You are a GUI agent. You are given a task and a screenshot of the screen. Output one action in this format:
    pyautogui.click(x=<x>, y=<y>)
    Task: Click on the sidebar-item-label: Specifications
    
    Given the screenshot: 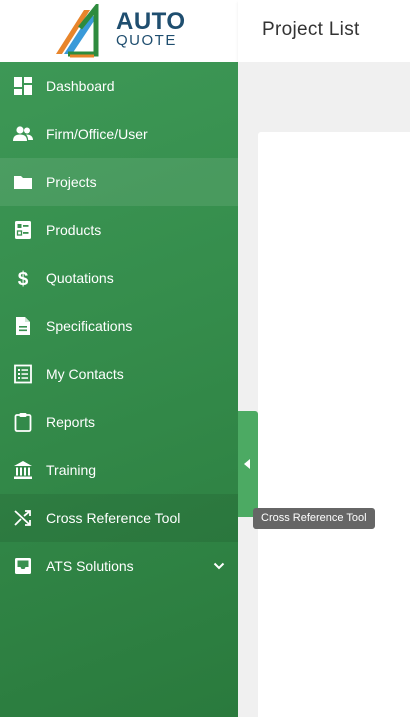 What is the action you would take?
    pyautogui.click(x=89, y=326)
    